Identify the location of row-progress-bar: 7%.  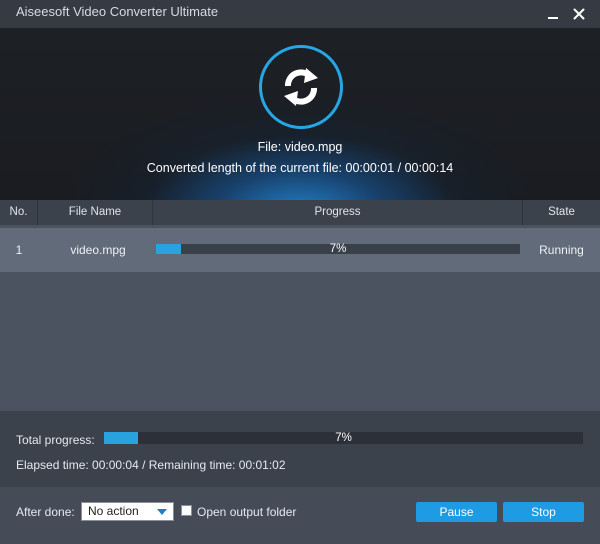
(338, 249).